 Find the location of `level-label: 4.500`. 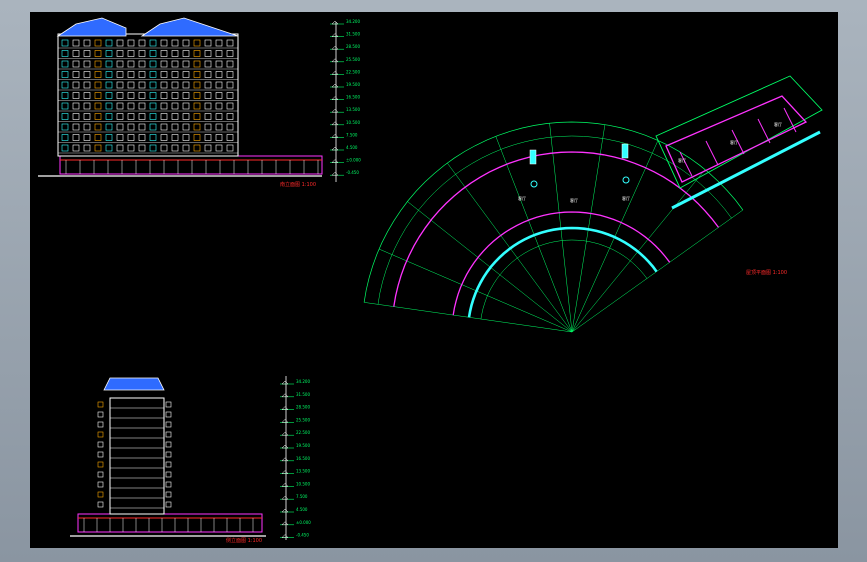

level-label: 4.500 is located at coordinates (302, 509).